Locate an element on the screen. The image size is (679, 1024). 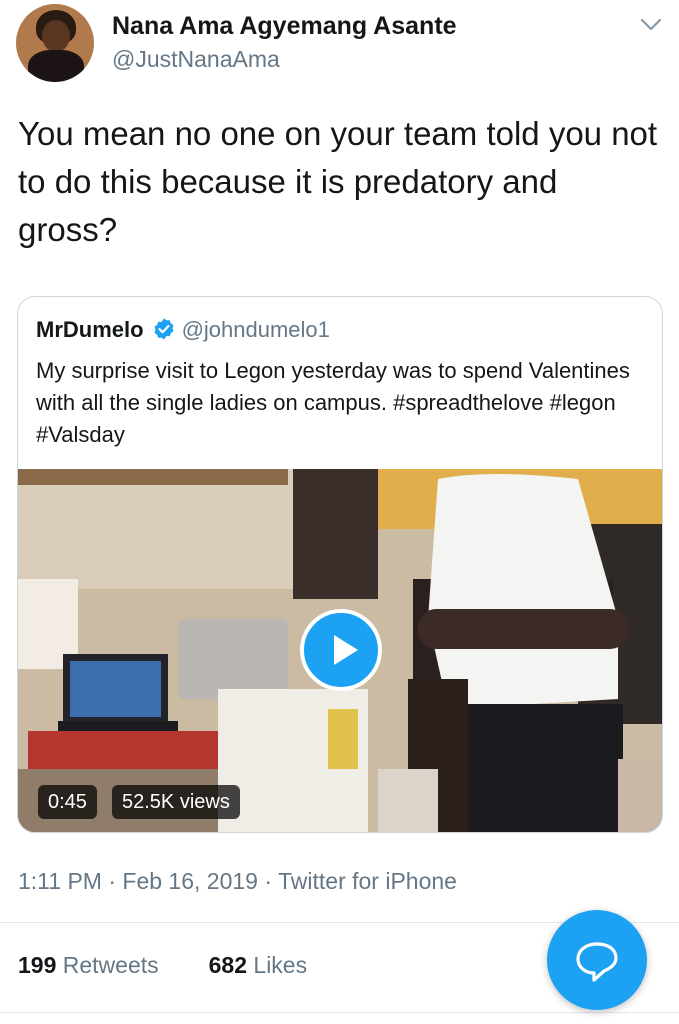
reply-button is located at coordinates (597, 960).